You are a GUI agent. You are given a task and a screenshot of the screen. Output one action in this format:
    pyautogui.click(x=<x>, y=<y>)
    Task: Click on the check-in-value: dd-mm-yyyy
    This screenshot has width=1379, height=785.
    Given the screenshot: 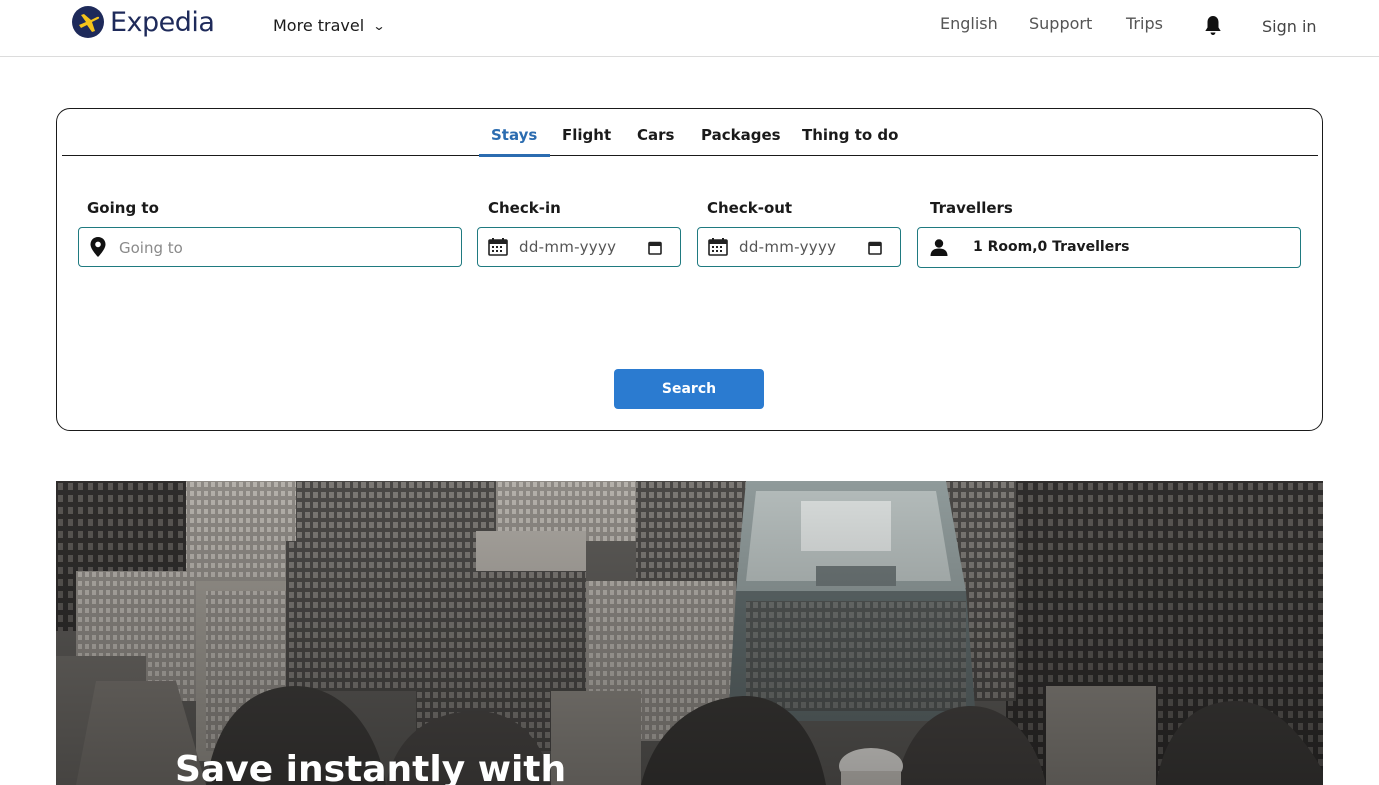 What is the action you would take?
    pyautogui.click(x=568, y=247)
    